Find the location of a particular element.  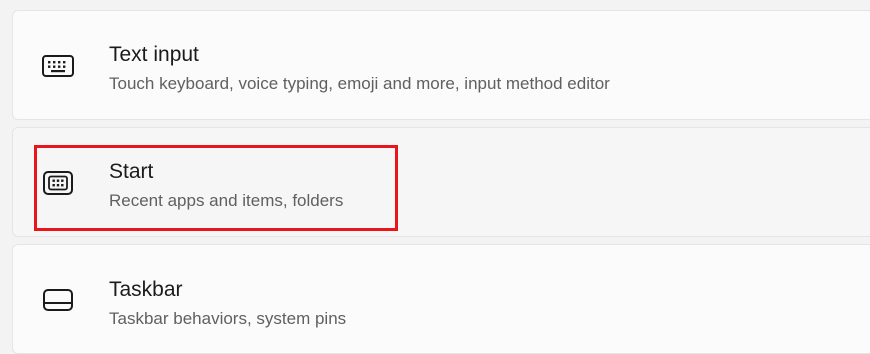

start-menu-icon is located at coordinates (58, 183).